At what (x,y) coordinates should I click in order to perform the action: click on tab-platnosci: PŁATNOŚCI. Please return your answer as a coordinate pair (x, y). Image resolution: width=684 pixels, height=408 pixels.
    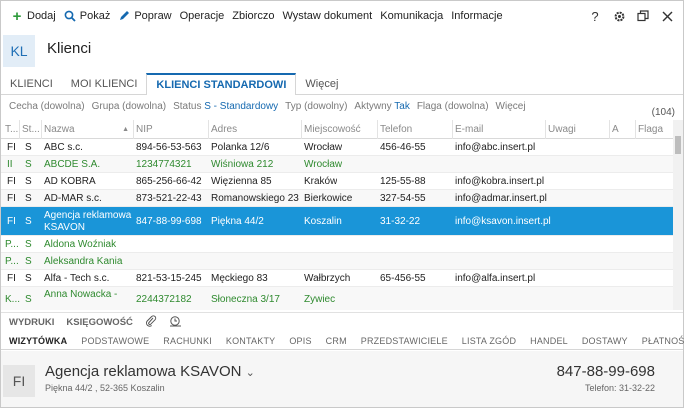
    Looking at the image, I should click on (663, 341).